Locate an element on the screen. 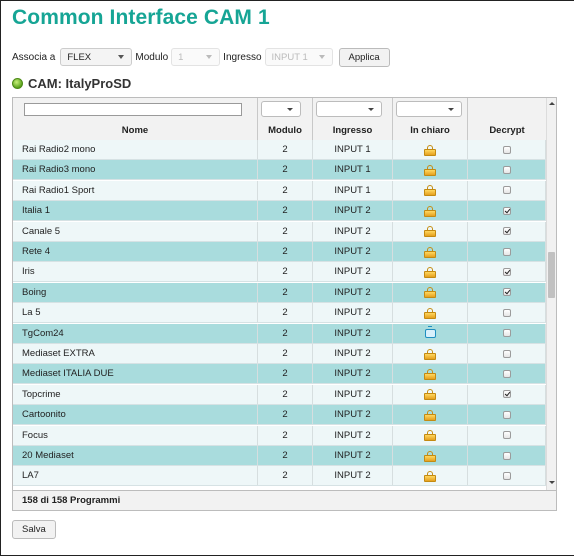 The image size is (575, 556). apply-button: Applica is located at coordinates (364, 57).